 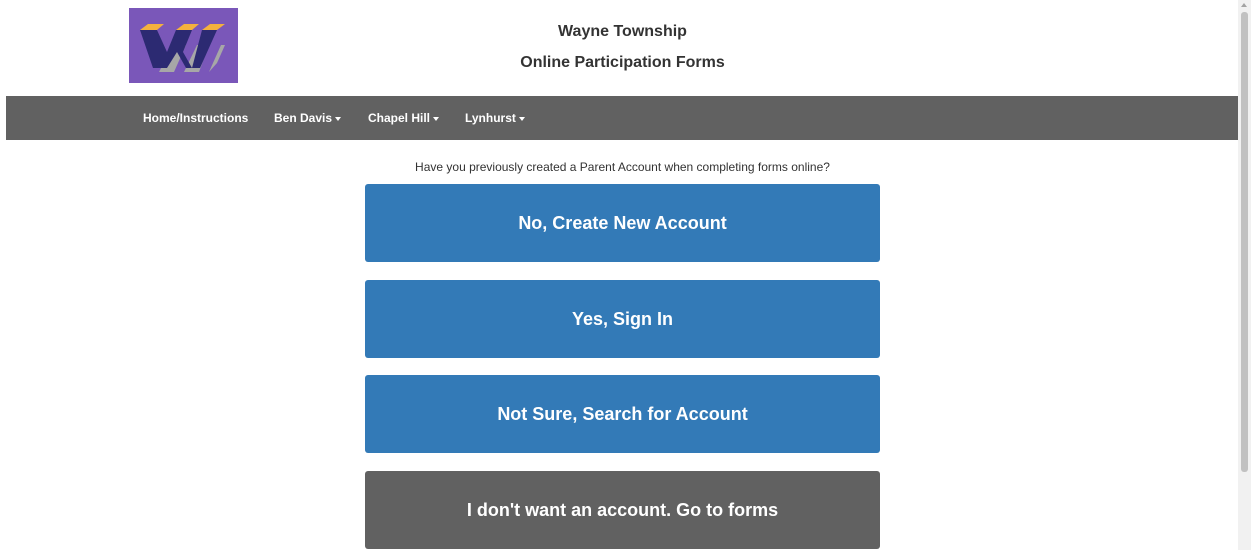 What do you see at coordinates (399, 118) in the screenshot?
I see `nav-chapel-hill-label: Chapel Hill` at bounding box center [399, 118].